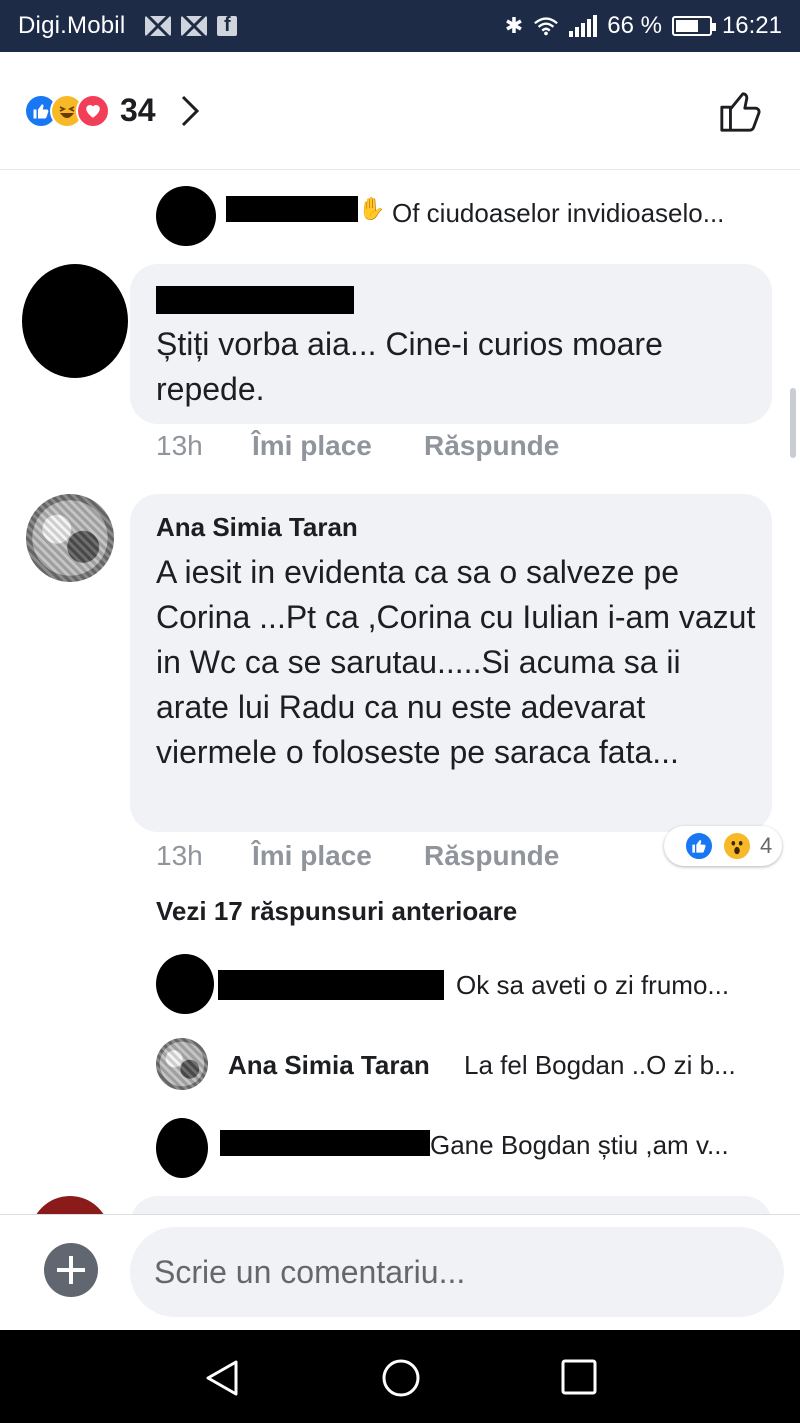  I want to click on wow-icon, so click(737, 846).